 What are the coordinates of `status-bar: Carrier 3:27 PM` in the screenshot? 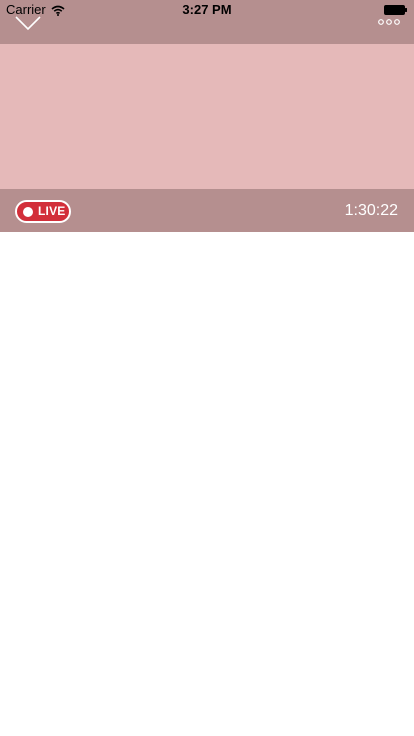 It's located at (207, 10).